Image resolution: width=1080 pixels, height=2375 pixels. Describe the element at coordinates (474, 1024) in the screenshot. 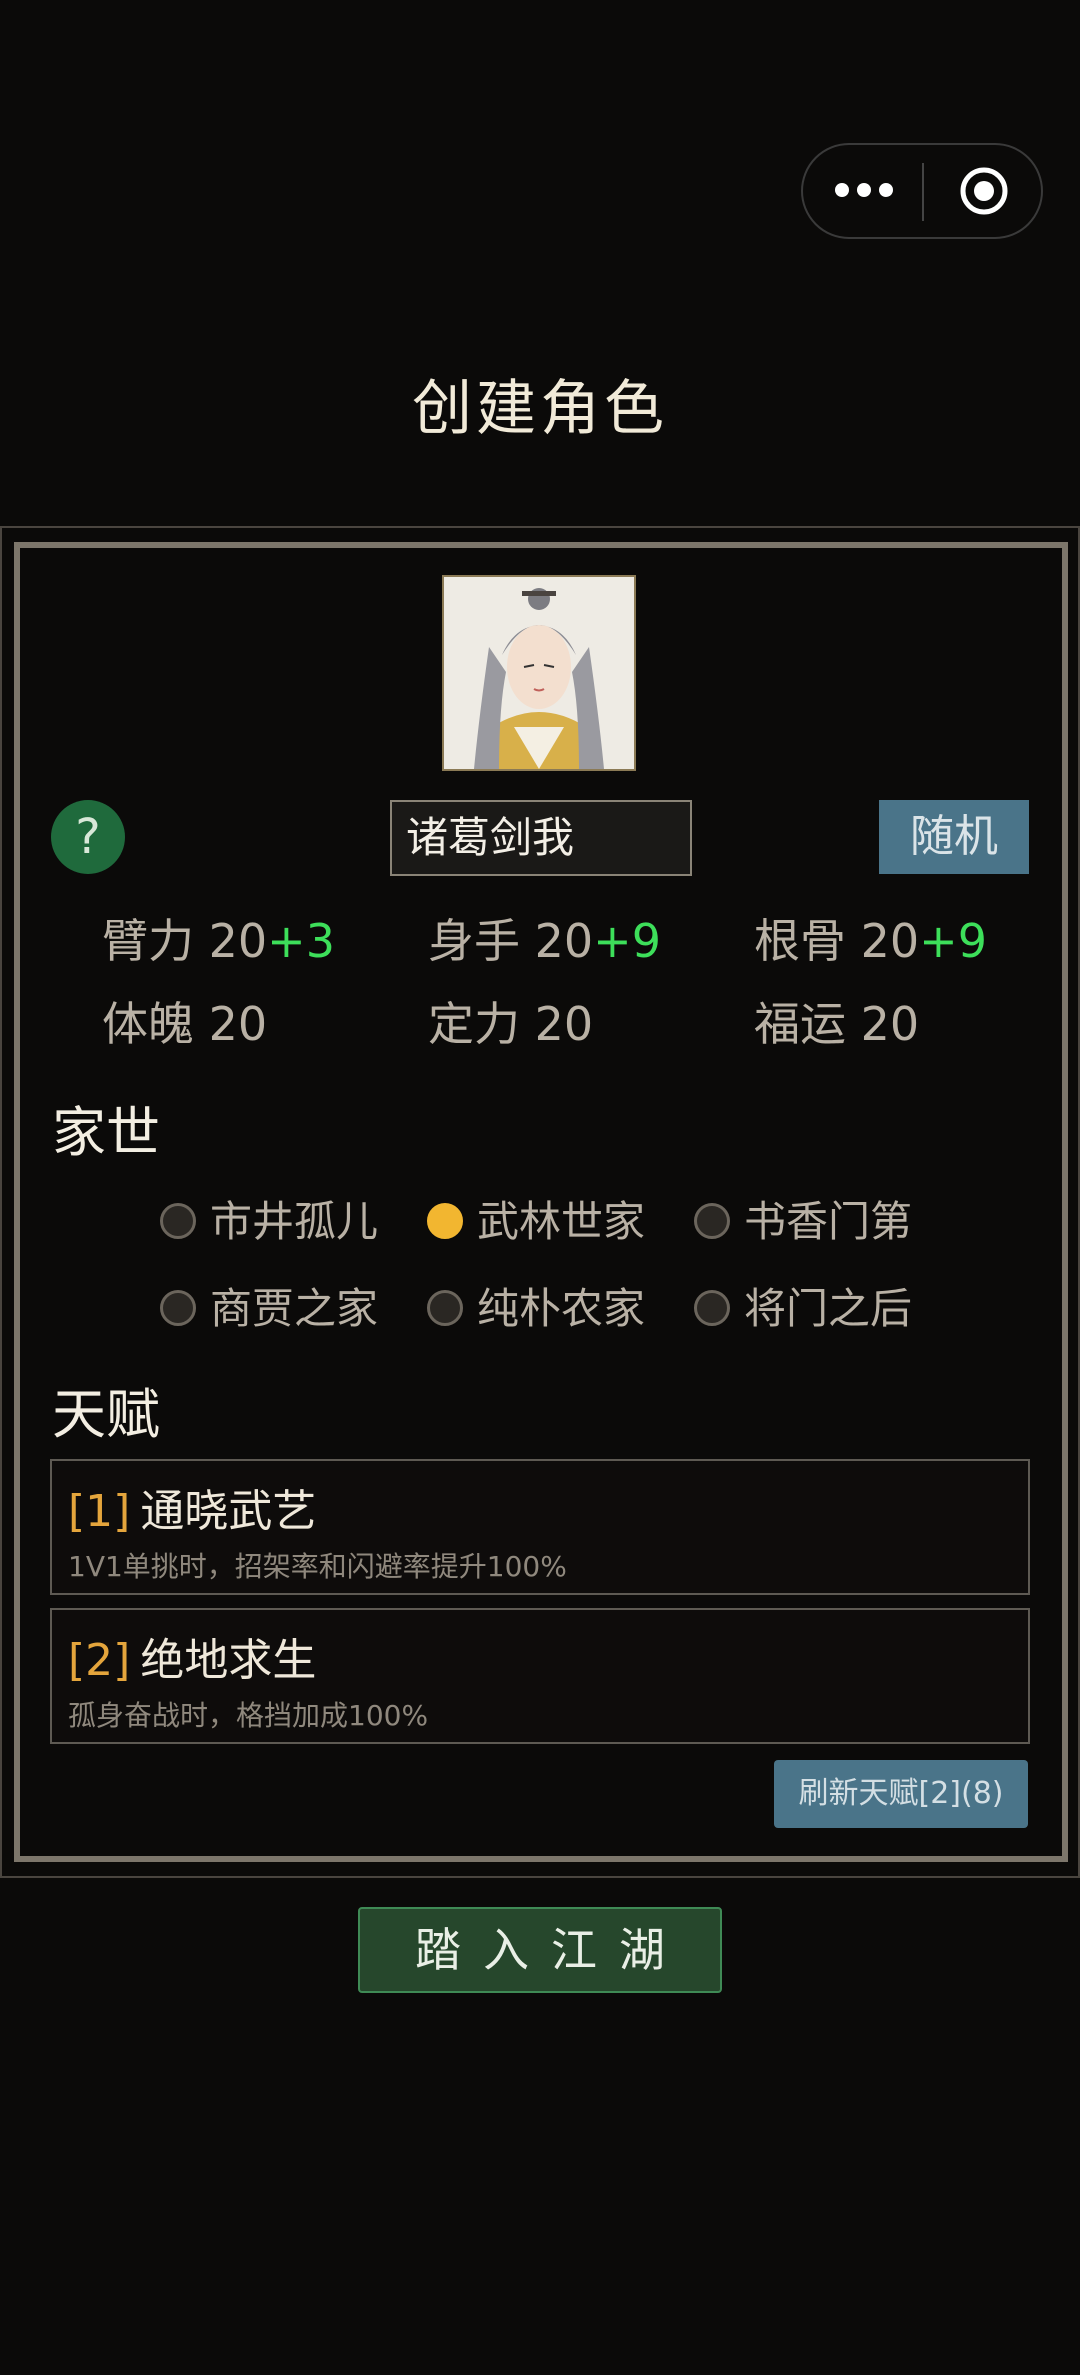

I see `stat-label: 定力` at that location.